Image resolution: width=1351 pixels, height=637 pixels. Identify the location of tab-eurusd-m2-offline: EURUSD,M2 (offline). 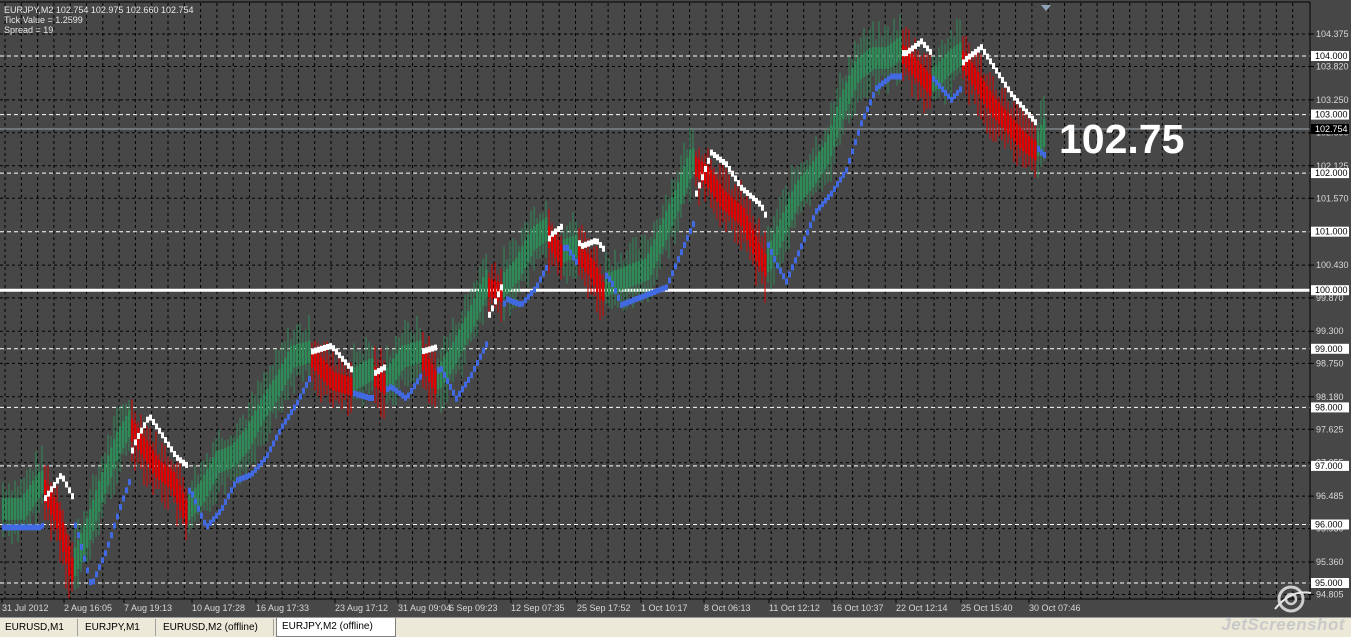
(216, 627).